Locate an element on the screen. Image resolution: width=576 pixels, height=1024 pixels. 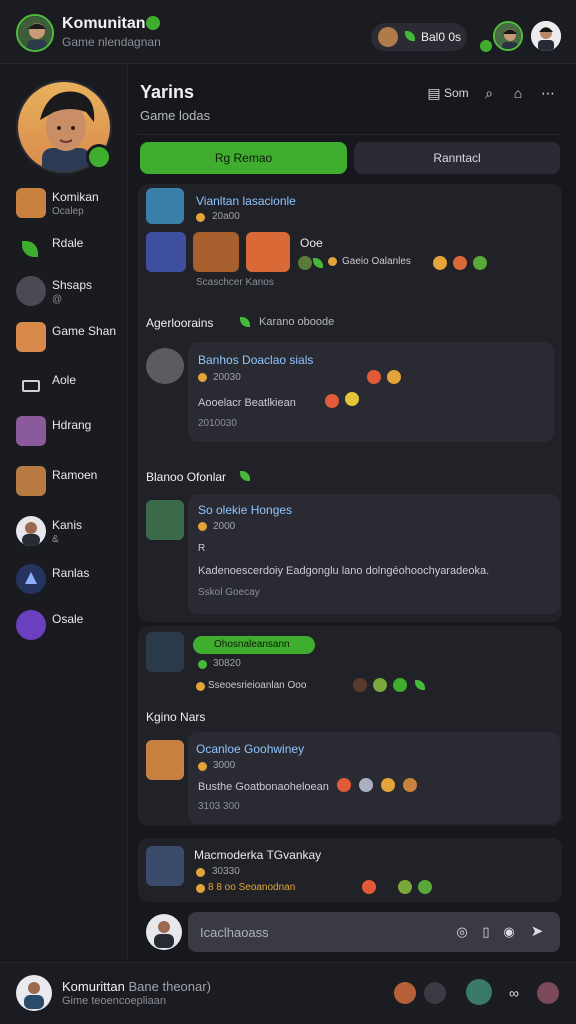
sidebar-item-label: Hdrang is located at coordinates (72, 425).